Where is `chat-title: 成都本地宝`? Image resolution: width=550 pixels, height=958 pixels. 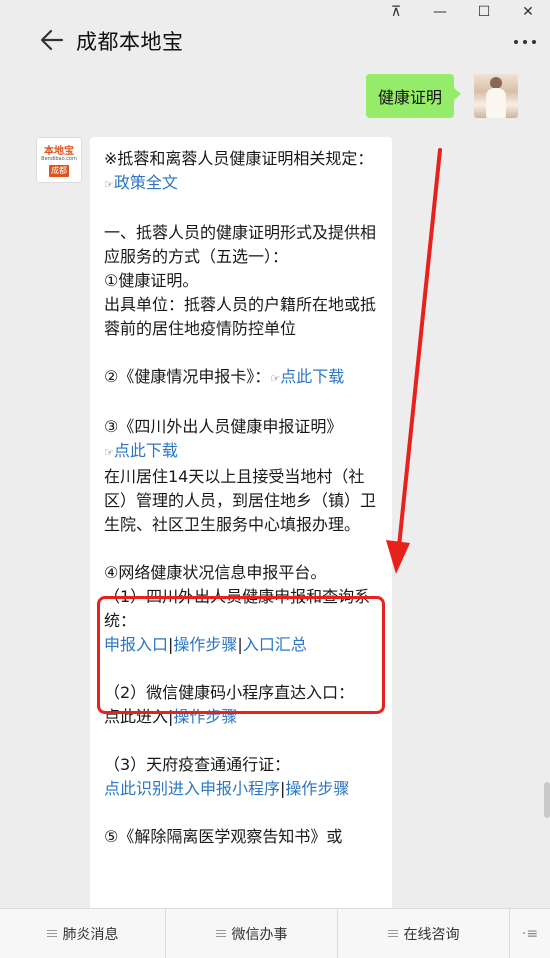 chat-title: 成都本地宝 is located at coordinates (130, 42).